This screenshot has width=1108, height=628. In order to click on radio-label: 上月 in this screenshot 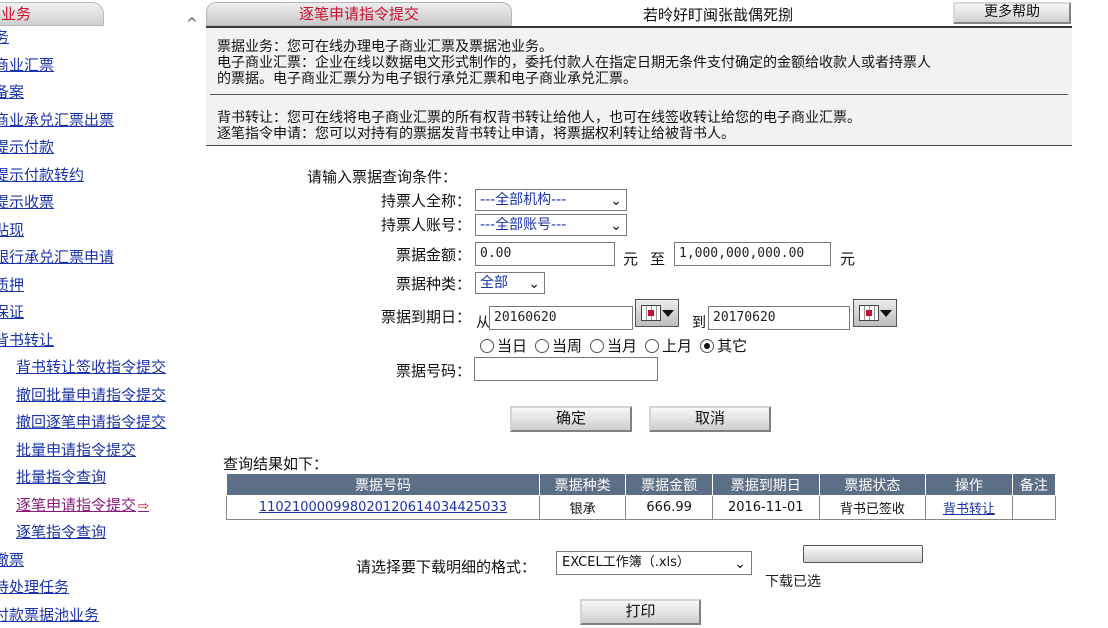, I will do `click(677, 346)`.